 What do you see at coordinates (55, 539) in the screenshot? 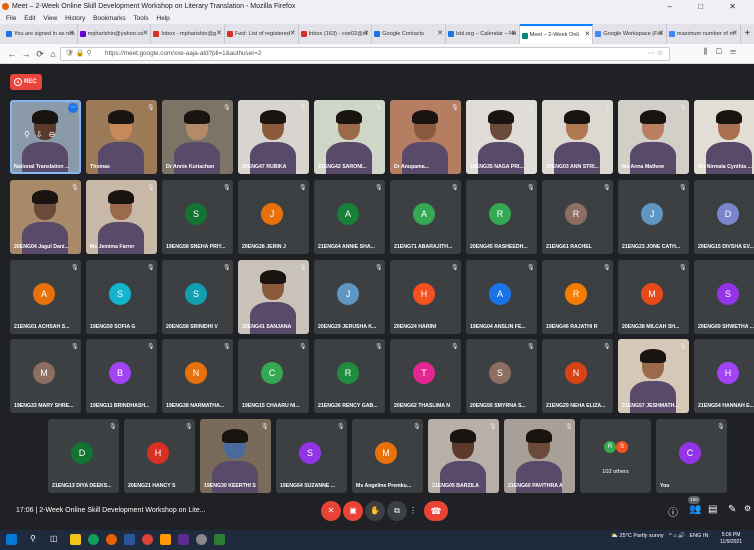
I see `task-view-icon: ◫` at bounding box center [55, 539].